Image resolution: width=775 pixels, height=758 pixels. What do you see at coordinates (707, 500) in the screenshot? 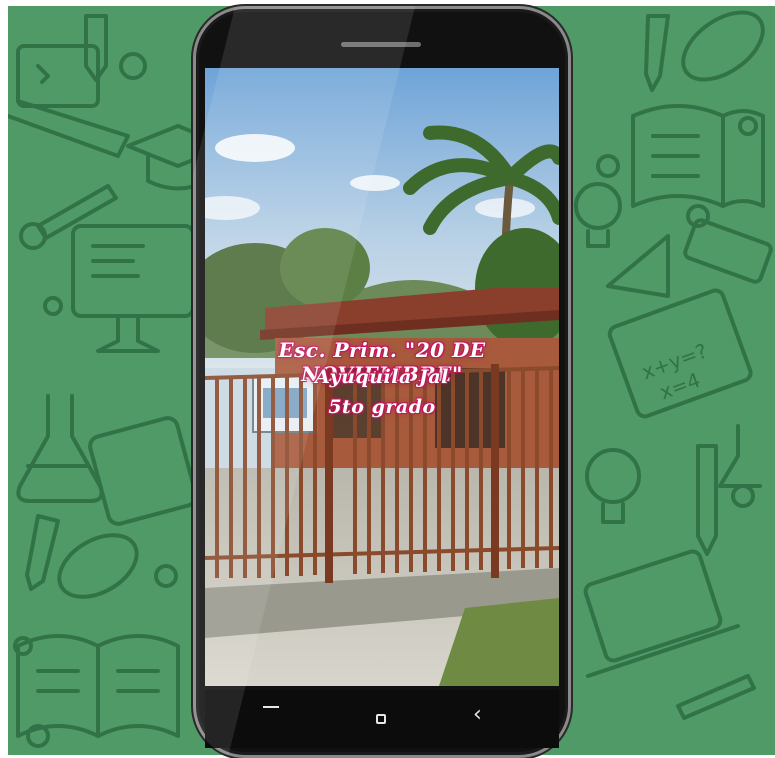
I see `pen-icon` at bounding box center [707, 500].